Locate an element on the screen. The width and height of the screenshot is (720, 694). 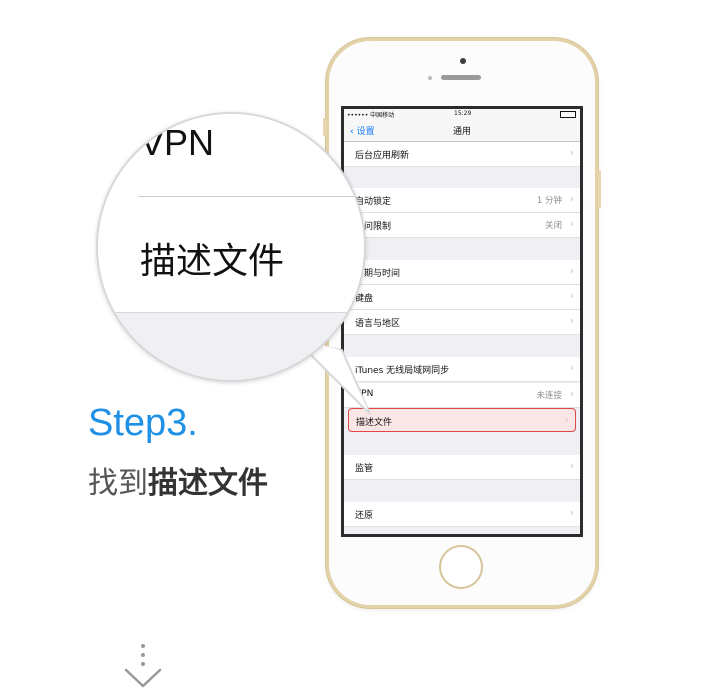
home-button is located at coordinates (461, 567).